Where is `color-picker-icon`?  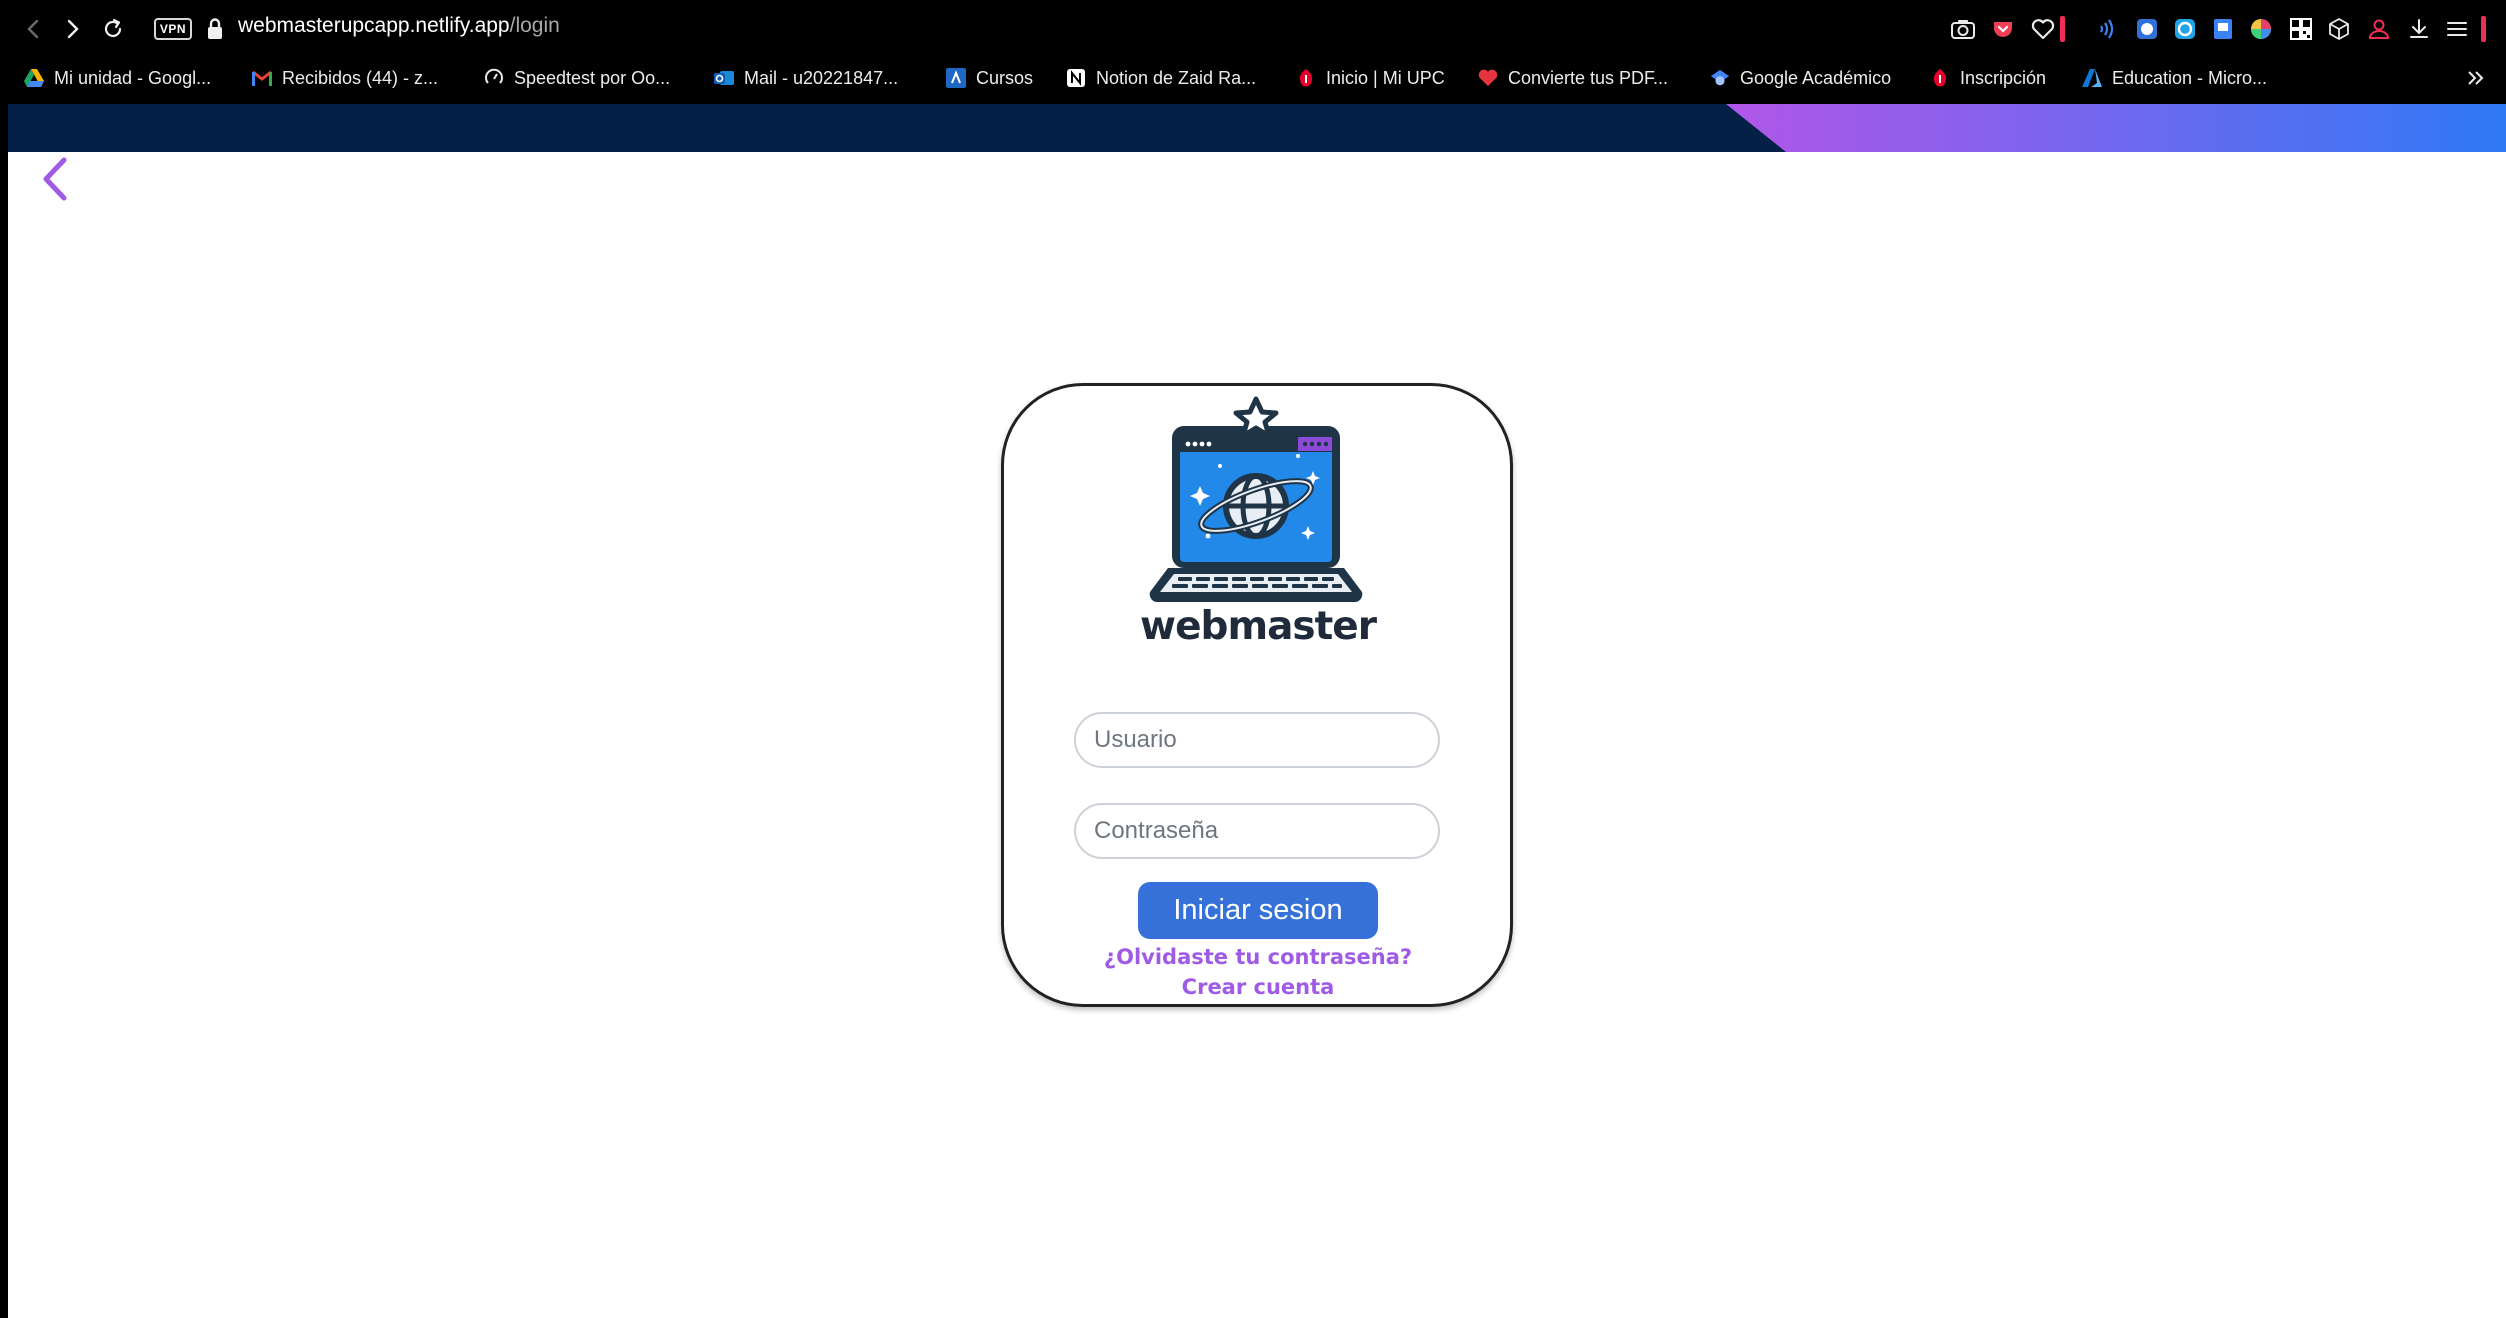
color-picker-icon is located at coordinates (2261, 29).